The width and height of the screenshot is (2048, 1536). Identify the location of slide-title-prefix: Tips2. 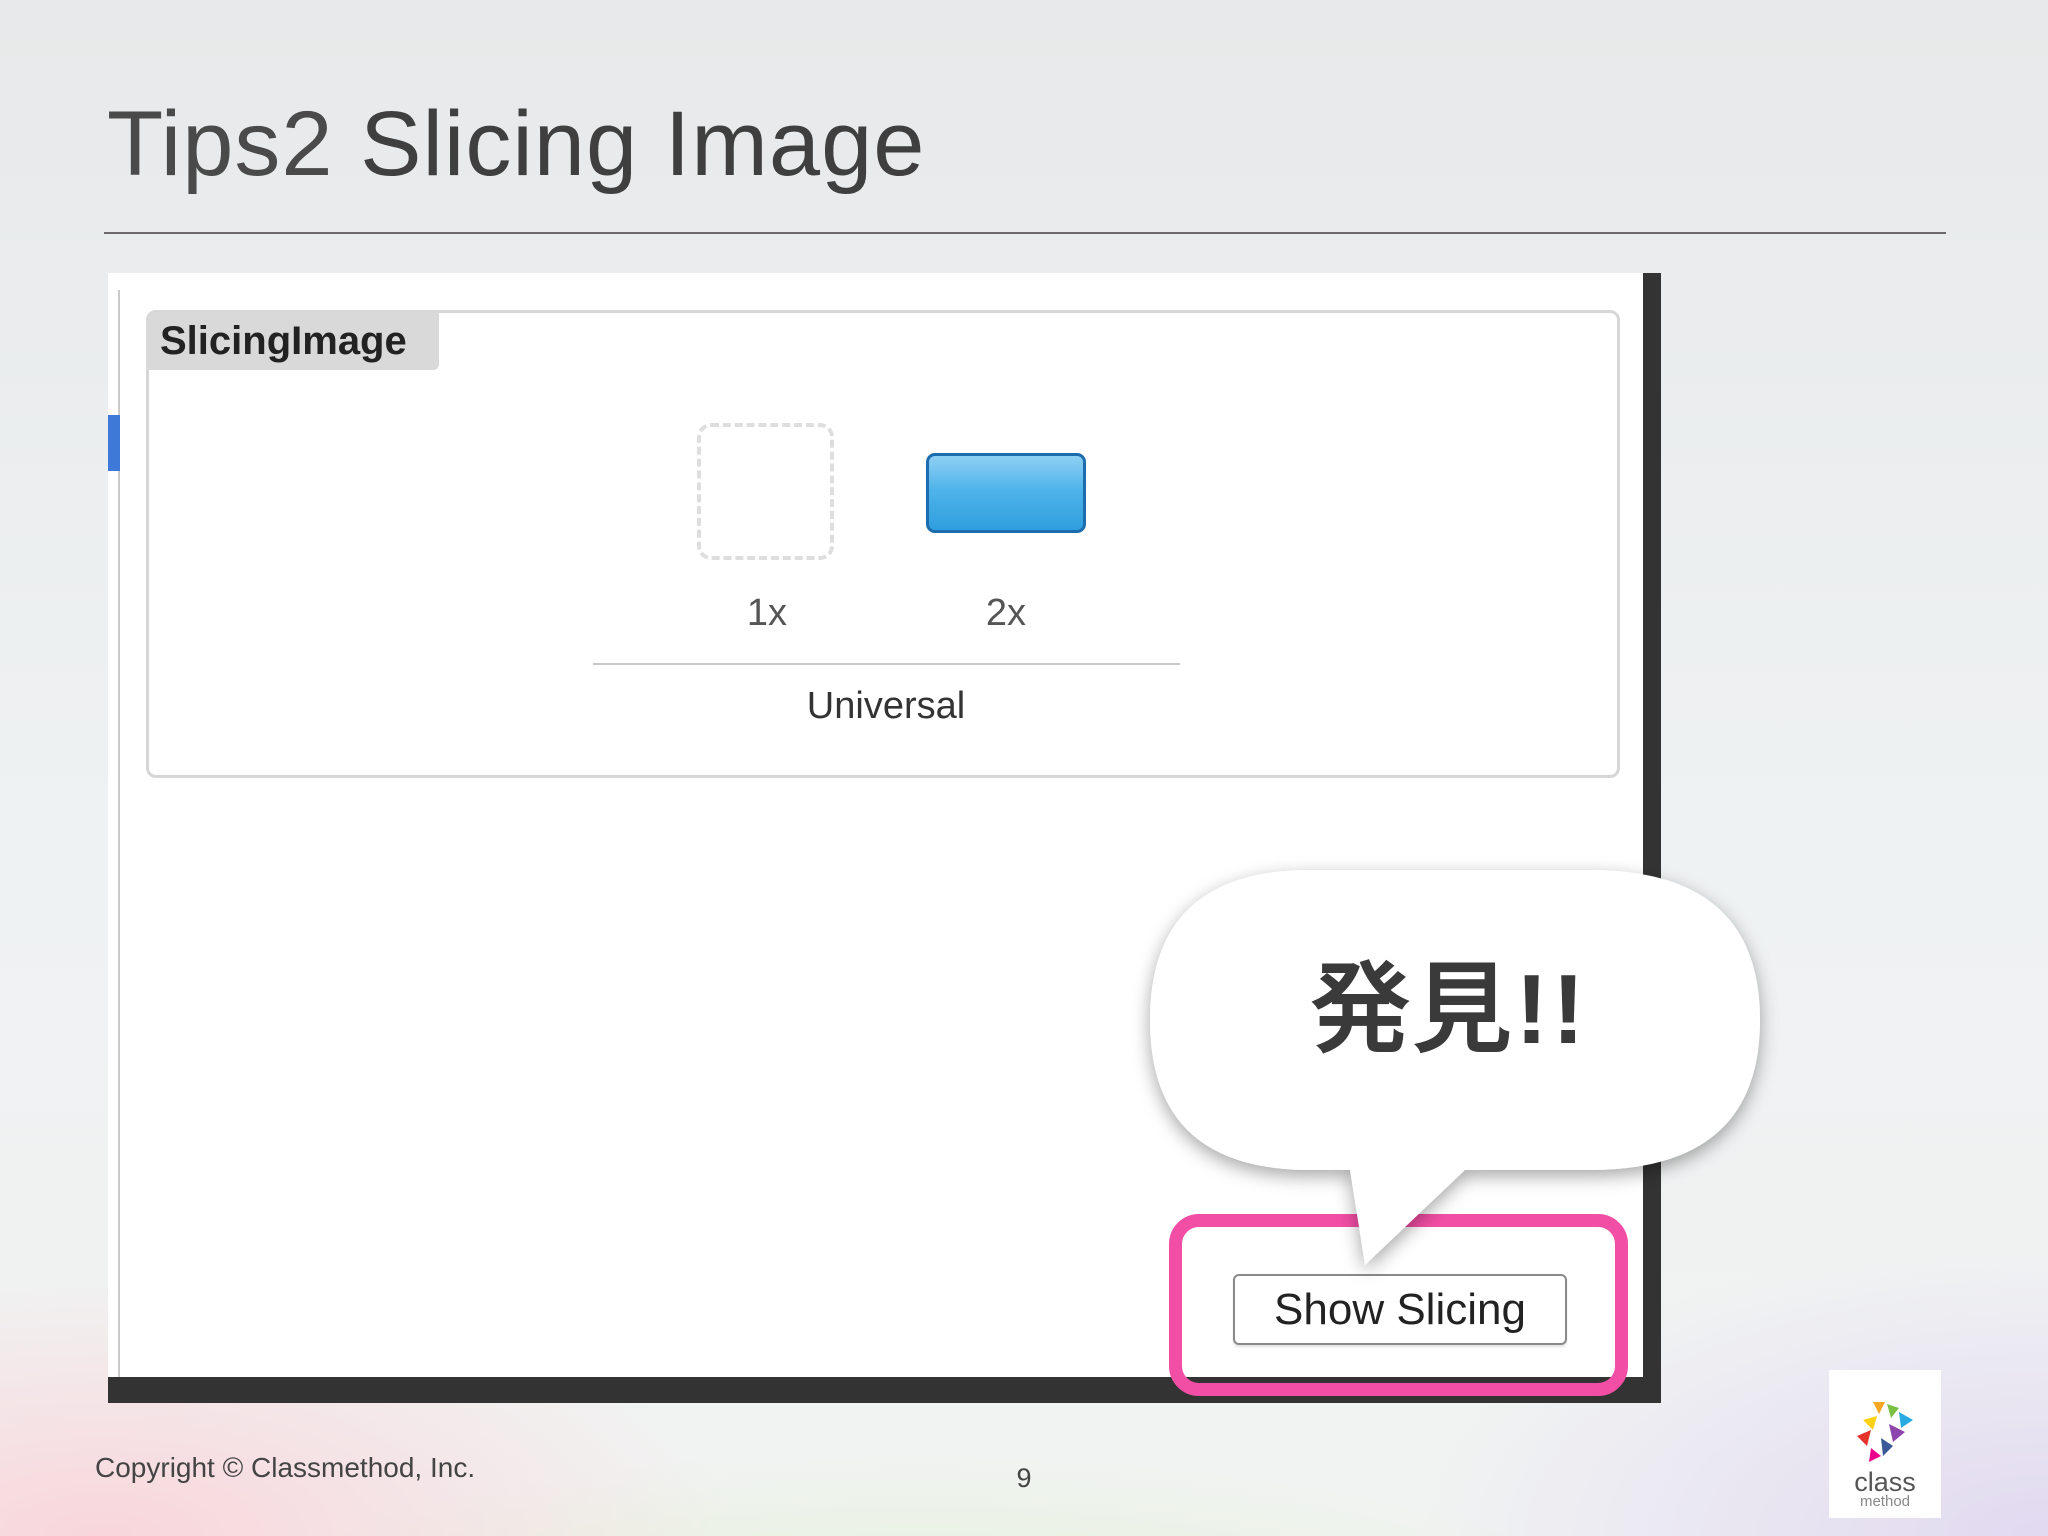
(220, 144).